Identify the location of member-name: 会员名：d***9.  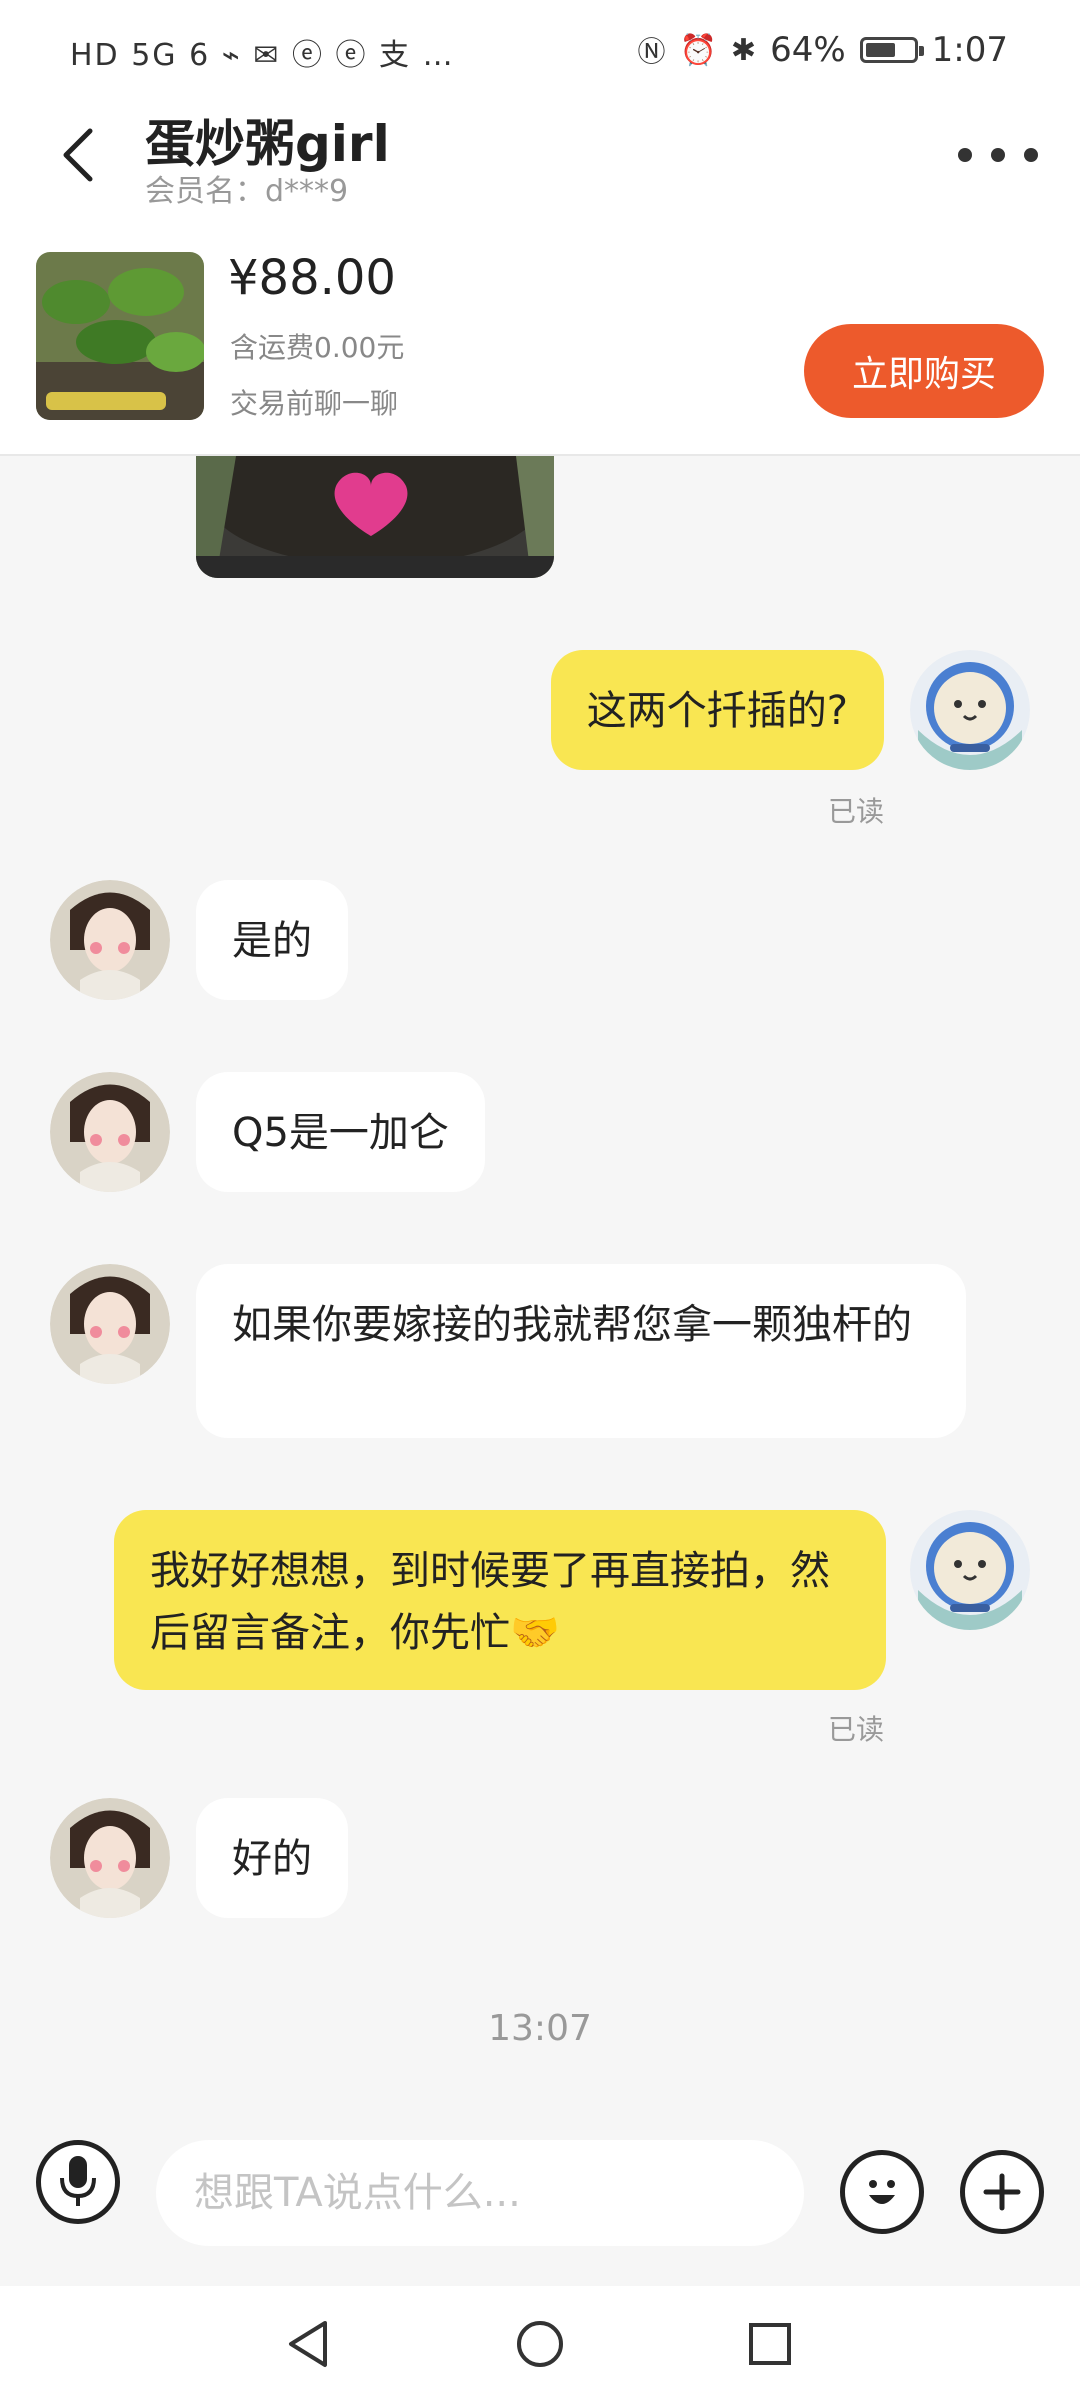
(247, 191).